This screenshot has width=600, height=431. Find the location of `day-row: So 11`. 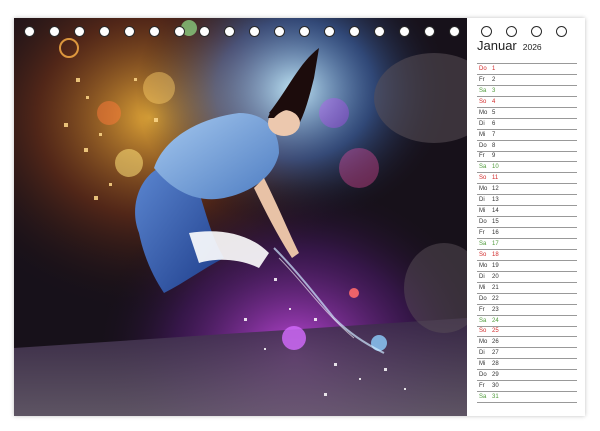

day-row: So 11 is located at coordinates (527, 179).